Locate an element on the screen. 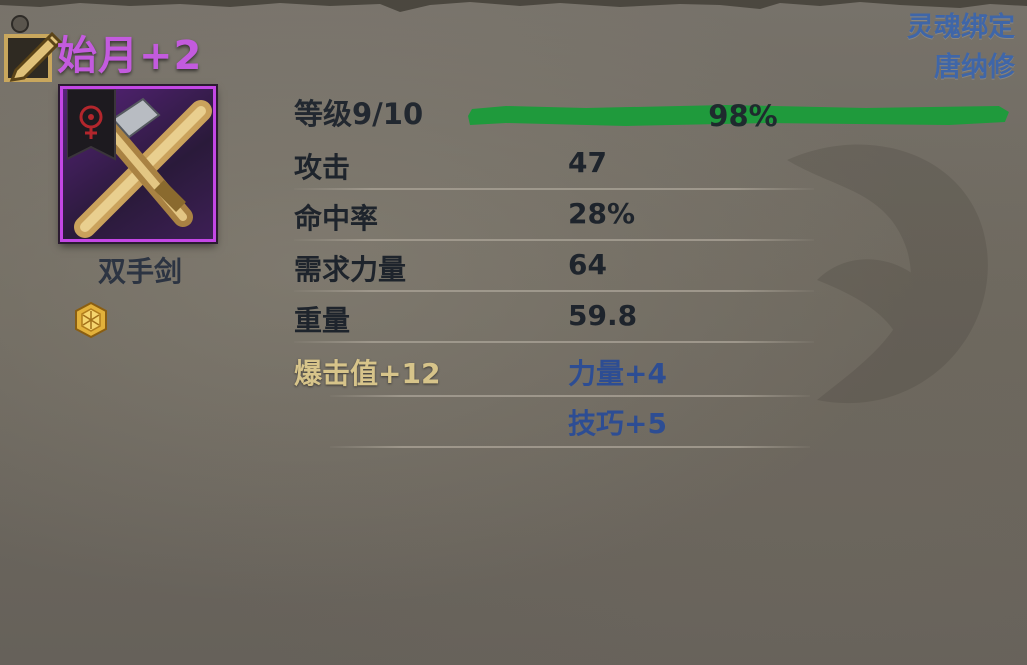  stat-value: 28% is located at coordinates (602, 213).